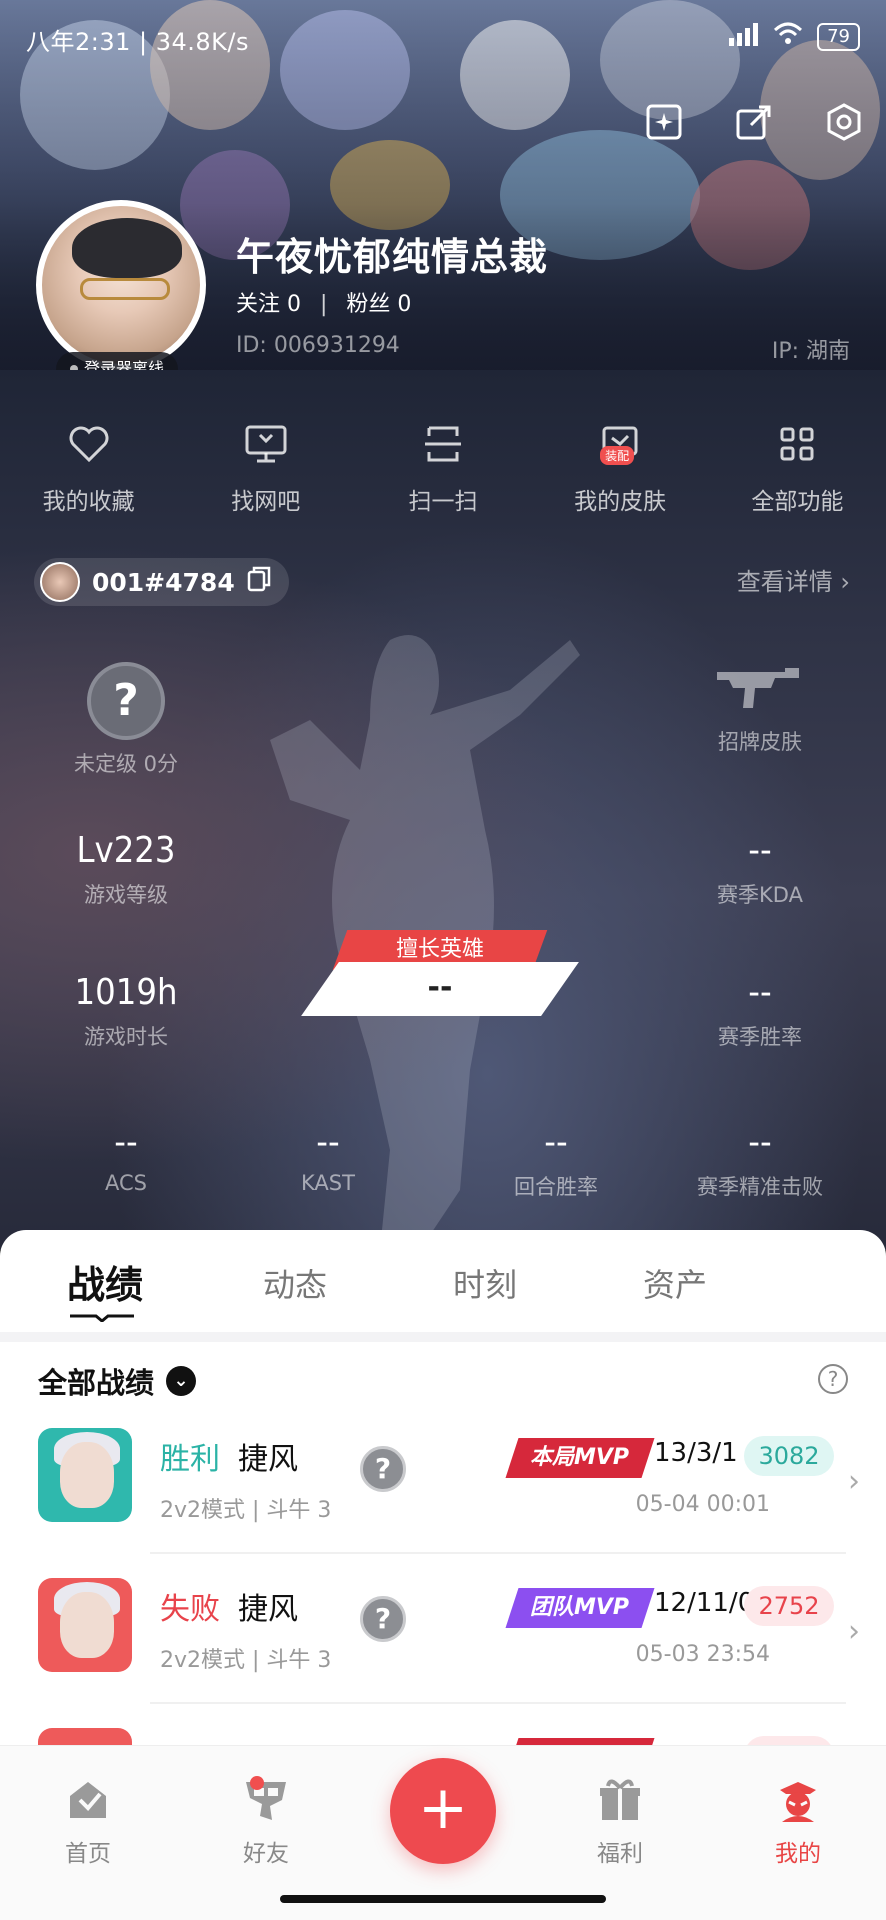 Image resolution: width=886 pixels, height=1920 pixels. What do you see at coordinates (181, 1381) in the screenshot?
I see `chevron-down-icon: ⌄` at bounding box center [181, 1381].